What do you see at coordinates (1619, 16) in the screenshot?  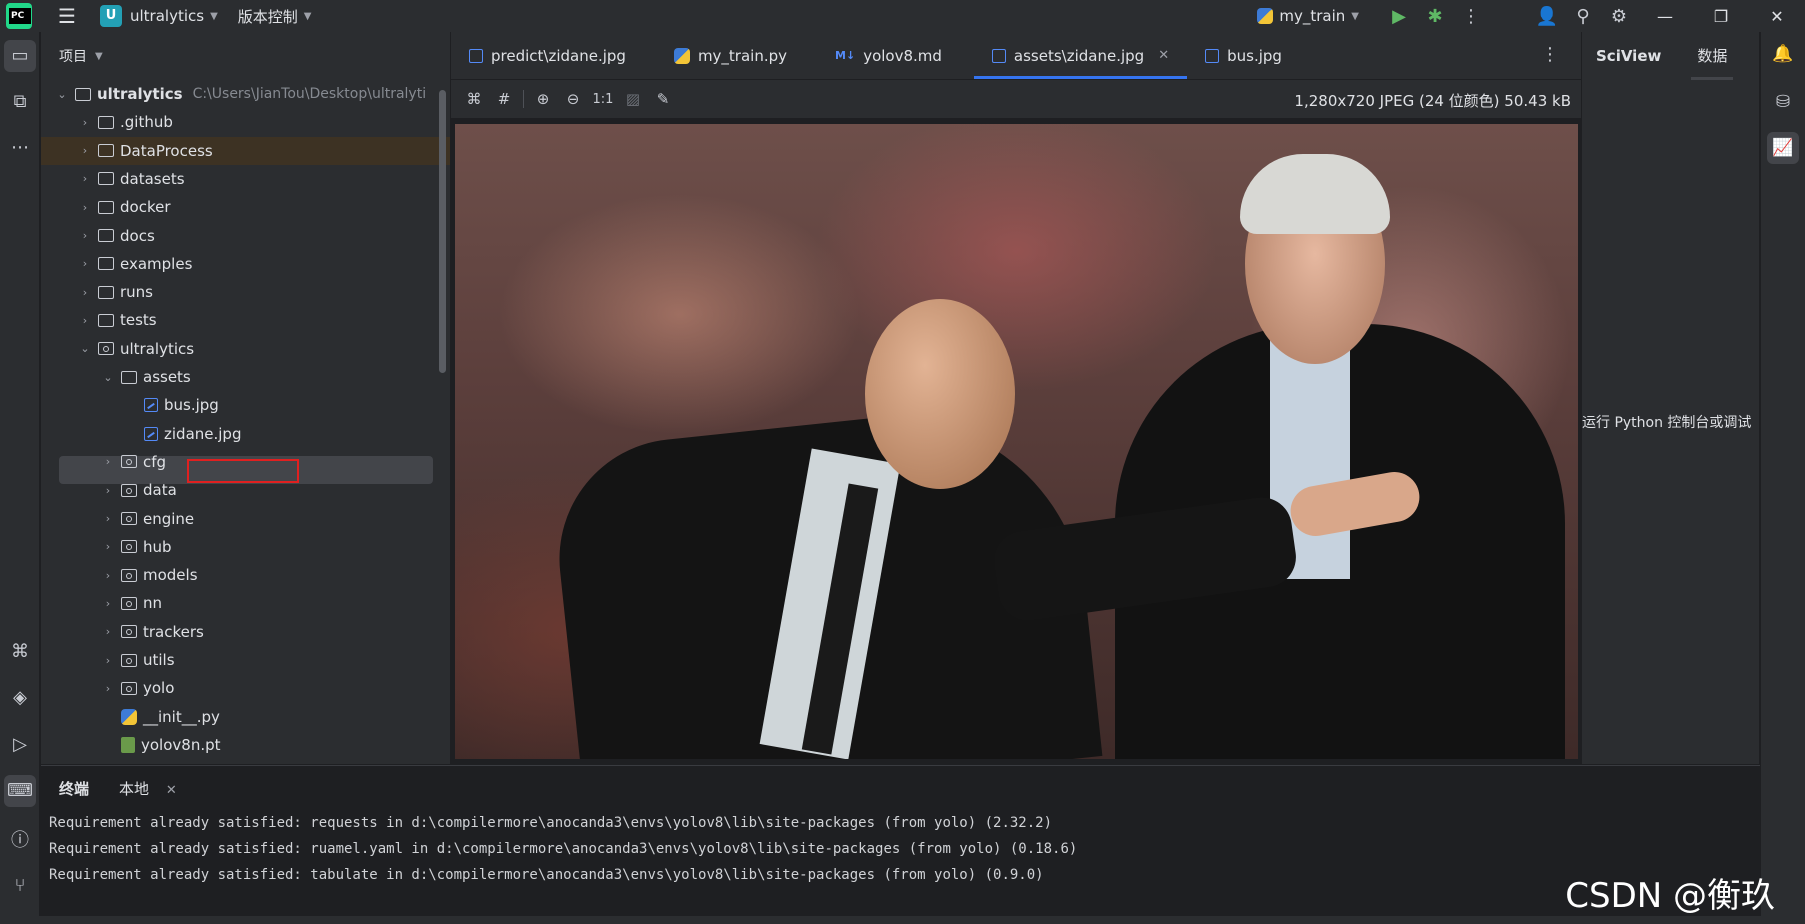 I see `gear-icon: ⚙` at bounding box center [1619, 16].